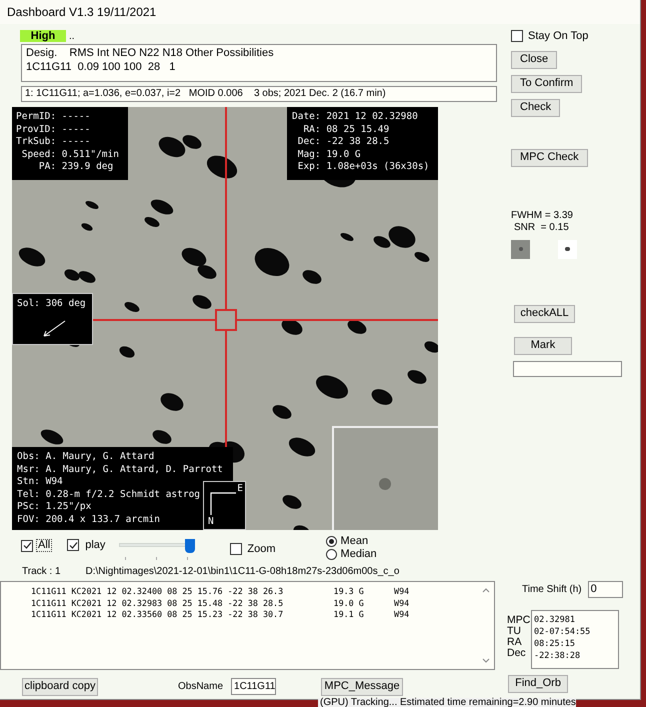 This screenshot has width=646, height=707. What do you see at coordinates (220, 614) in the screenshot?
I see `observation-line: 1C11G11 KC2021 12 02.33560 08 25 15.23 -22 38 30.7 19.1 G W94` at bounding box center [220, 614].